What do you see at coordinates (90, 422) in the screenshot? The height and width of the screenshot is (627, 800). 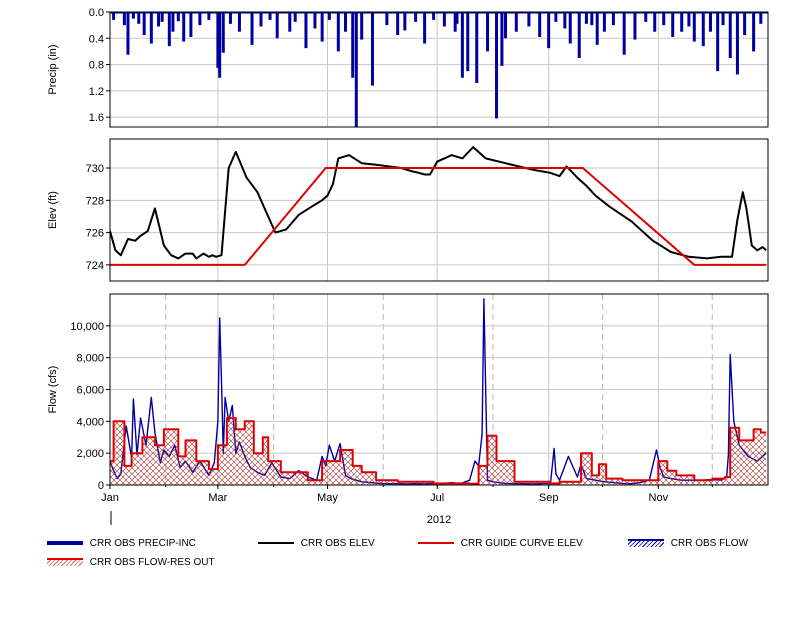 I see `y-tick-label: 4,000` at bounding box center [90, 422].